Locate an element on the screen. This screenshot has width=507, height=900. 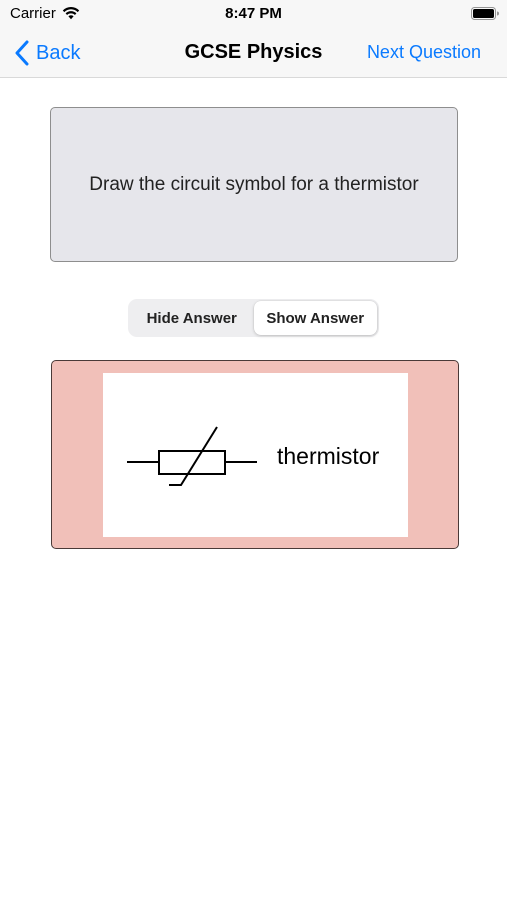
question-card: Draw the circuit symbol for a thermistor is located at coordinates (254, 184).